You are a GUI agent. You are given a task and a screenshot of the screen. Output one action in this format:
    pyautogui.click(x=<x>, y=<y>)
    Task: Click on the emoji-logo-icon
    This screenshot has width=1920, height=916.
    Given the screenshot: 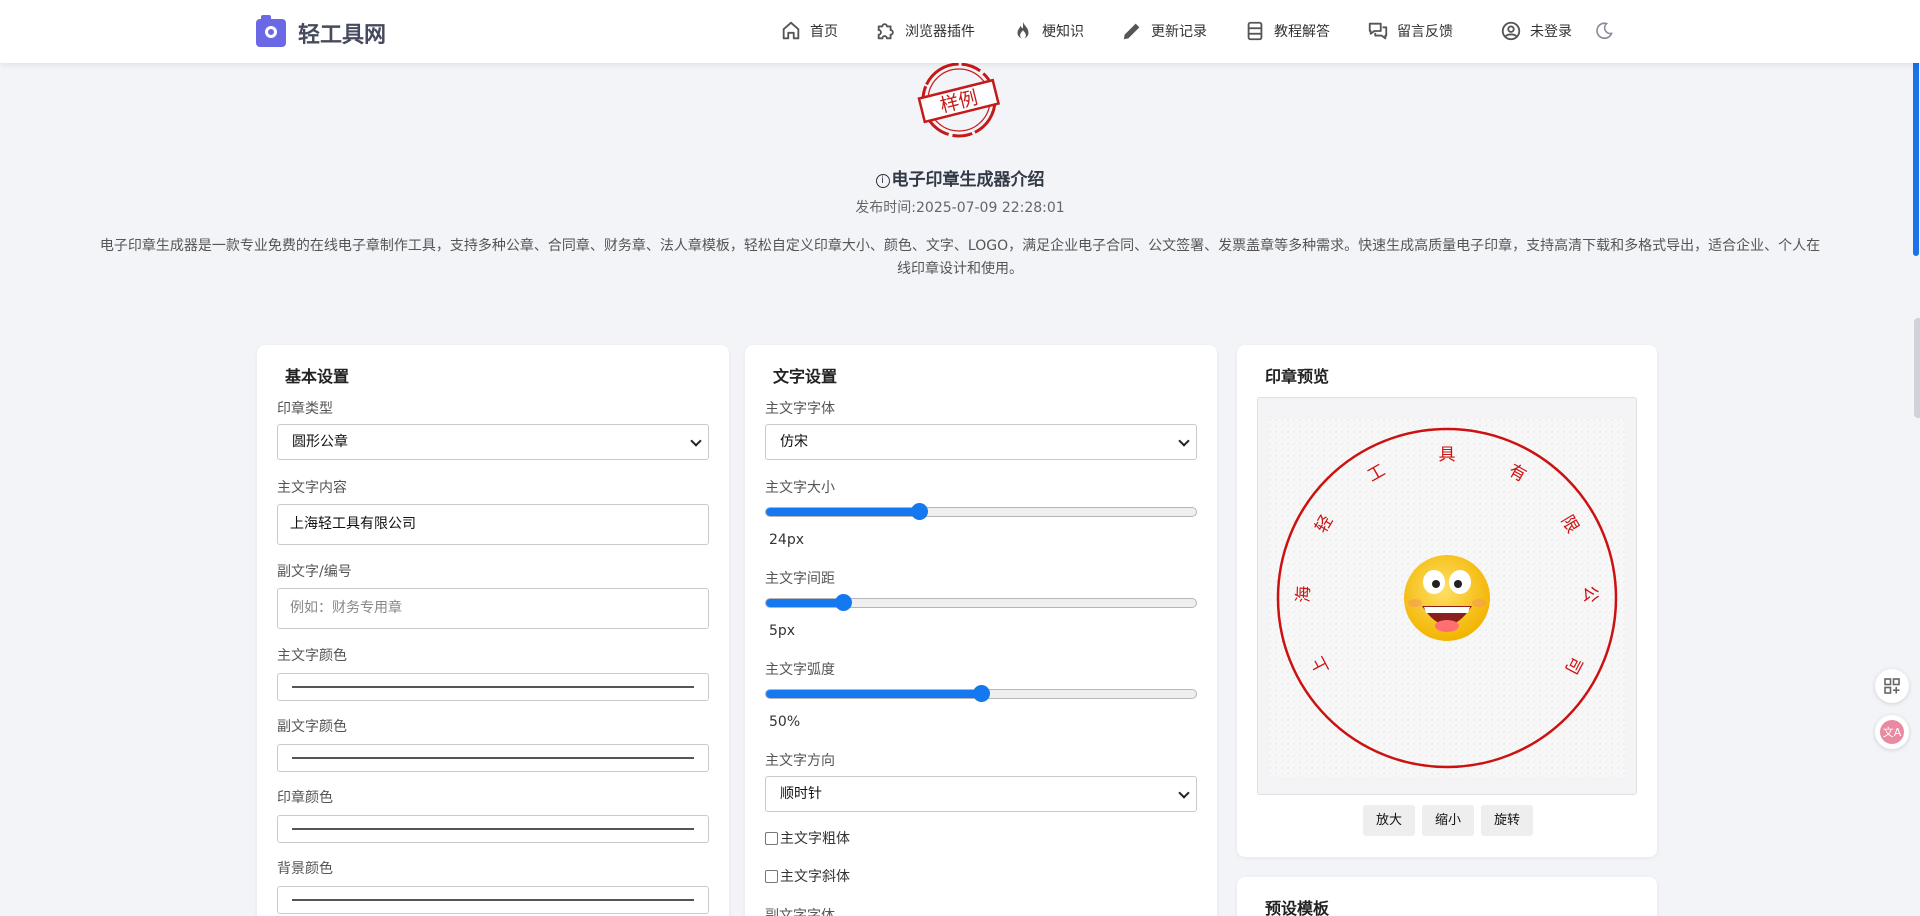 What is the action you would take?
    pyautogui.click(x=1447, y=598)
    